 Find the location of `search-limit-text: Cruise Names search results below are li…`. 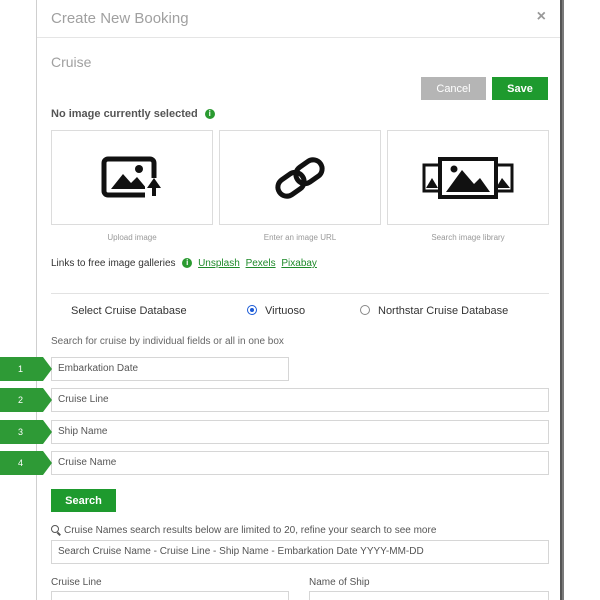

search-limit-text: Cruise Names search results below are li… is located at coordinates (250, 530).